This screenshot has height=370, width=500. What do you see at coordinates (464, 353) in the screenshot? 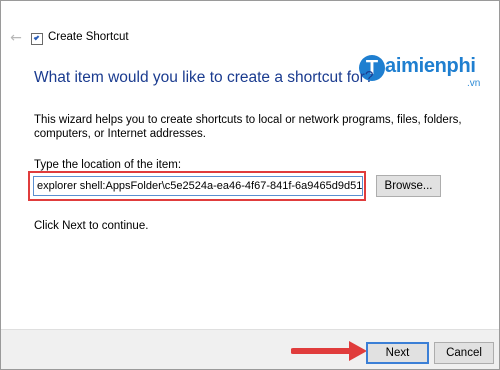
I see `cancel-button: Cancel` at bounding box center [464, 353].